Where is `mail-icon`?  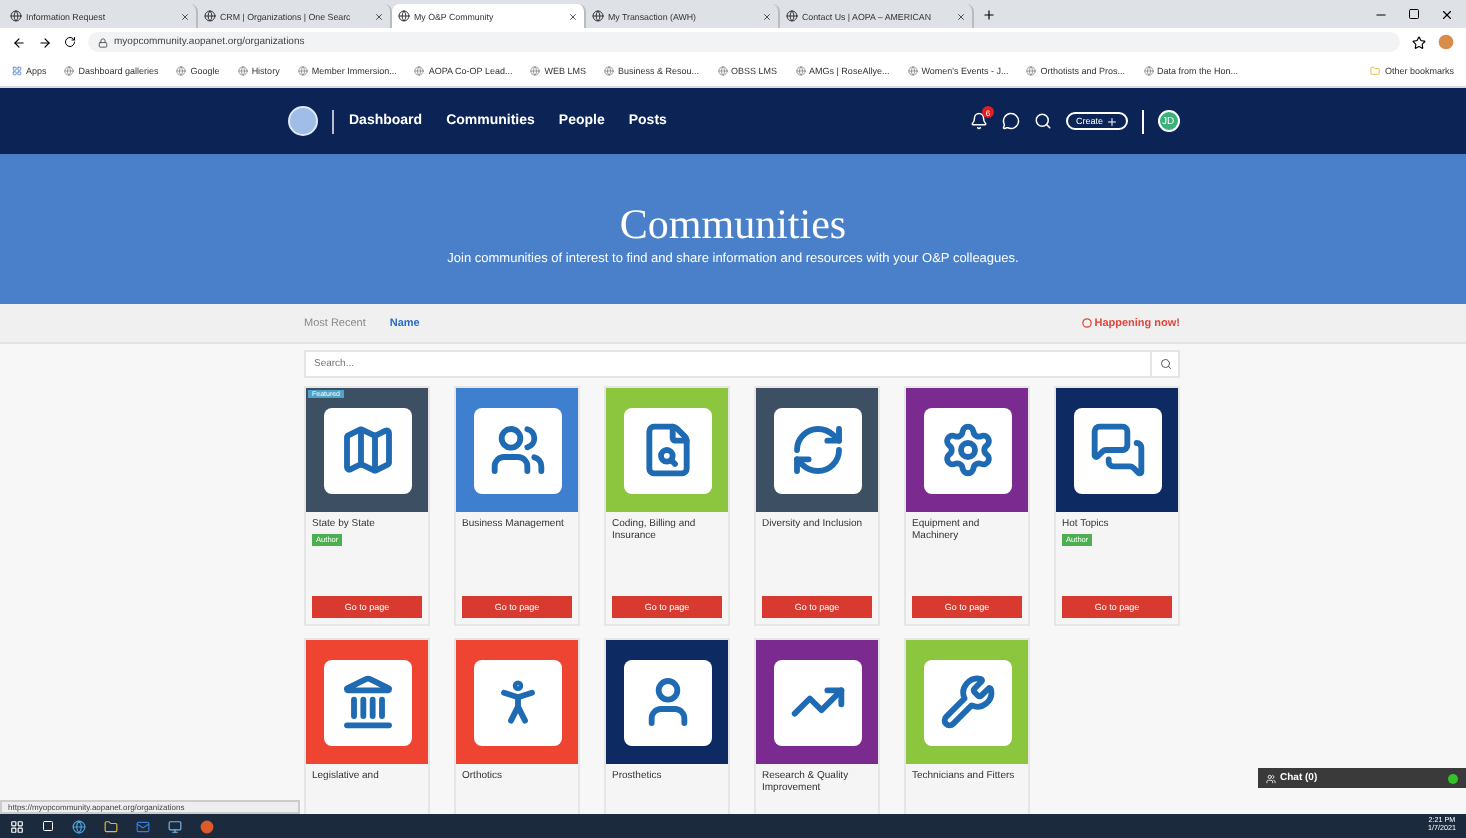
mail-icon is located at coordinates (143, 826).